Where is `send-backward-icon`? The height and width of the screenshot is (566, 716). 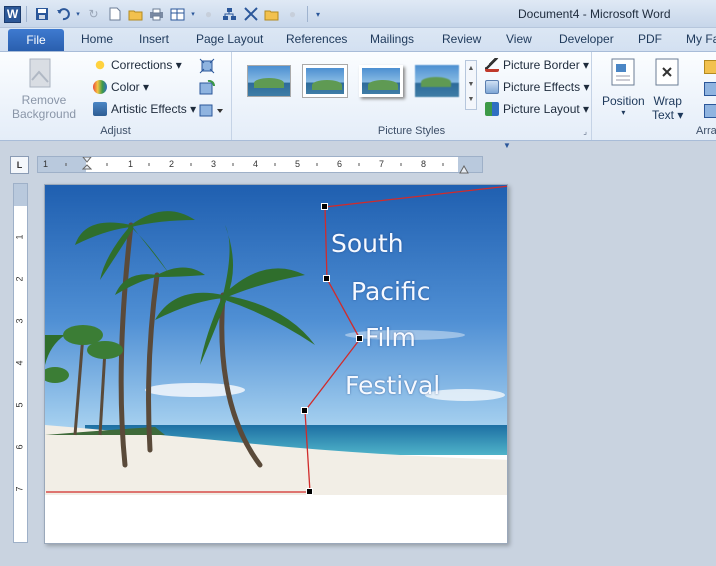 send-backward-icon is located at coordinates (710, 89).